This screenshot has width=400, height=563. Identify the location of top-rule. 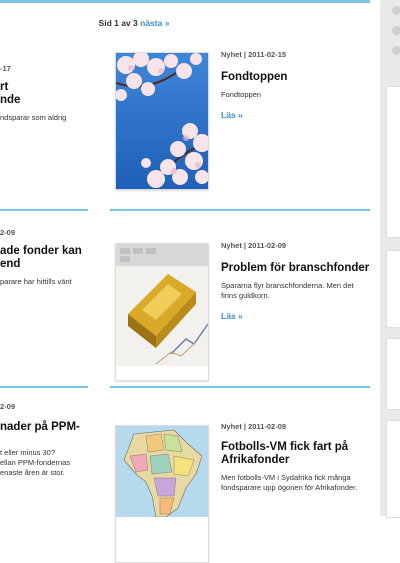
(185, 1).